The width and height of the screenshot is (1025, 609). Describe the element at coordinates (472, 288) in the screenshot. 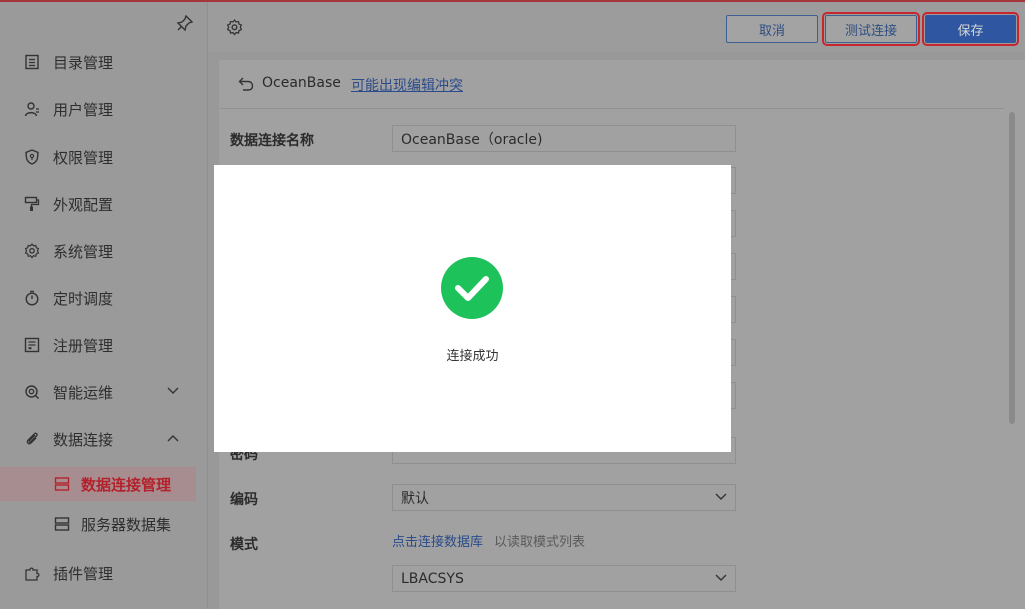

I see `check-circle-icon` at that location.